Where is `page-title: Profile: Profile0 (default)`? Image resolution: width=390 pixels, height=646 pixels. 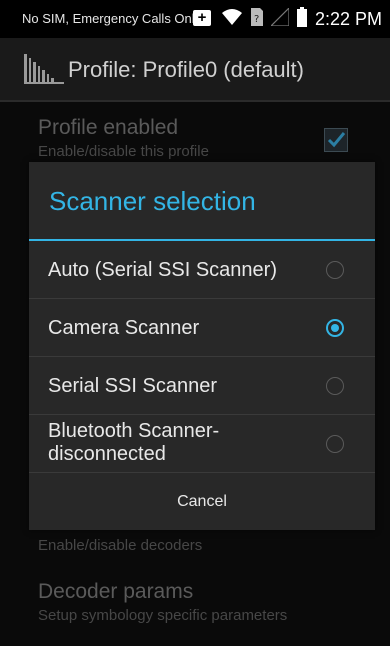 page-title: Profile: Profile0 (default) is located at coordinates (186, 69).